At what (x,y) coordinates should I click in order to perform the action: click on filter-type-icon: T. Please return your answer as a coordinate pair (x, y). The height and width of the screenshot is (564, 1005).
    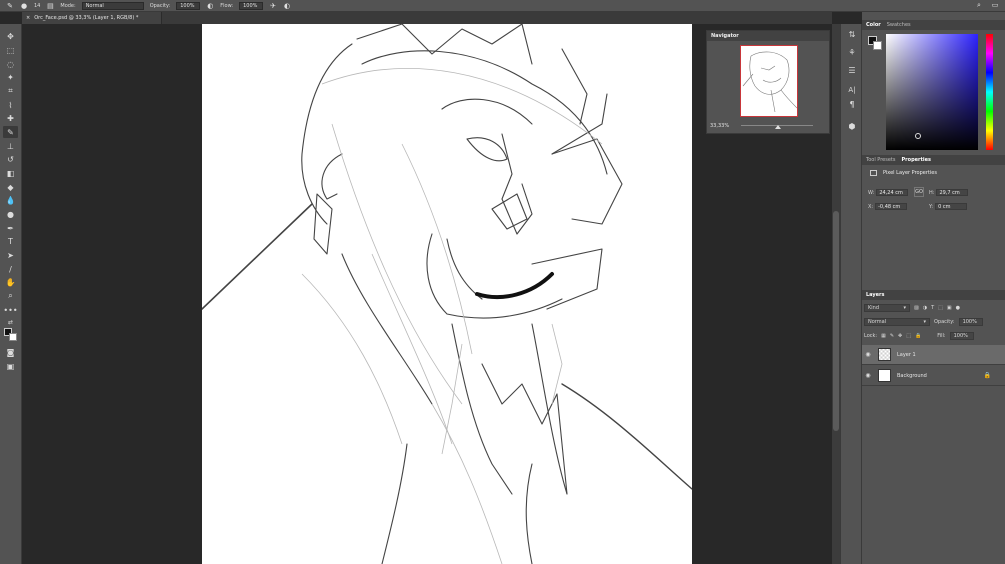
    Looking at the image, I should click on (932, 308).